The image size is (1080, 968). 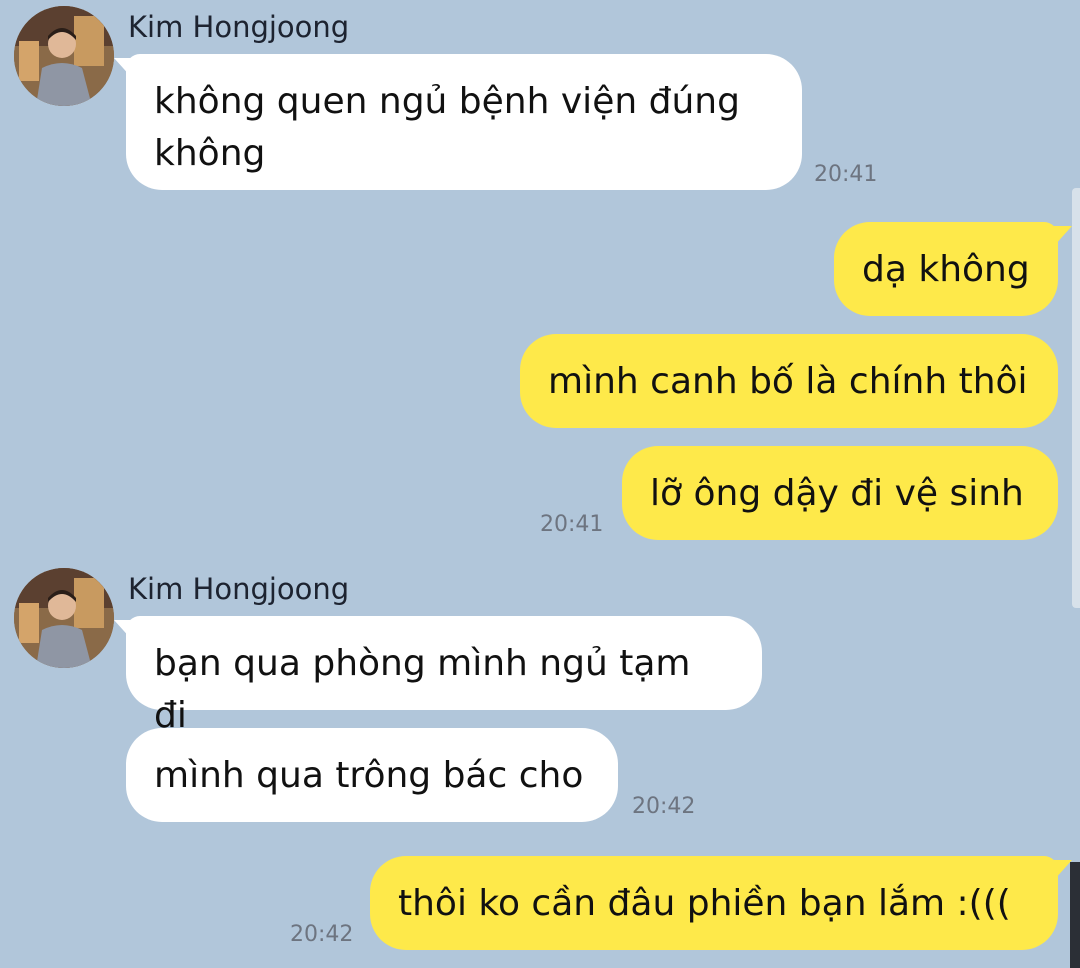 What do you see at coordinates (840, 493) in the screenshot?
I see `outgoing-message: lỡ ông dậy đi vệ sinh` at bounding box center [840, 493].